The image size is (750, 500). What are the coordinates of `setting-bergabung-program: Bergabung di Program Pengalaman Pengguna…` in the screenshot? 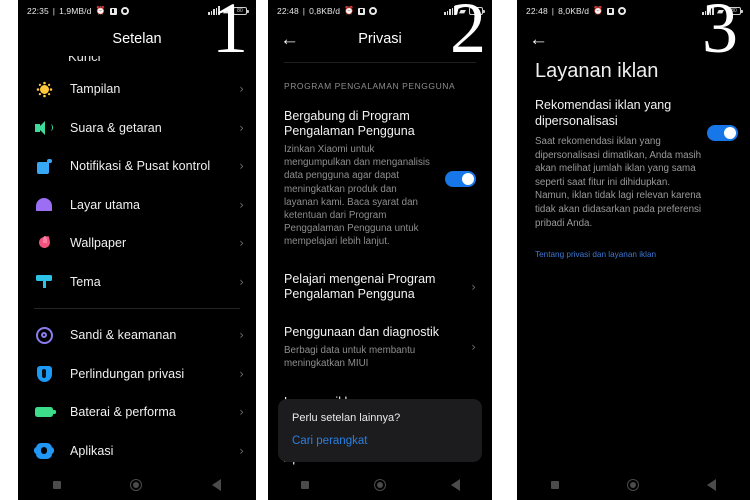 It's located at (380, 179).